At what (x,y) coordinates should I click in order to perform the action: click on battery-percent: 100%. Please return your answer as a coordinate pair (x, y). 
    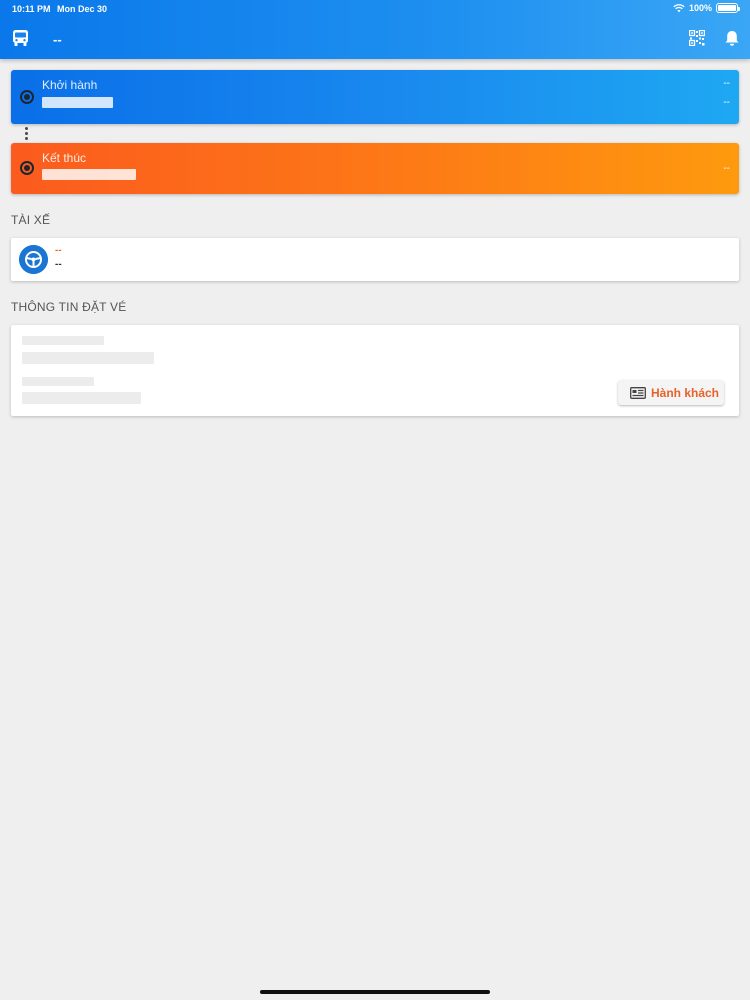
    Looking at the image, I should click on (700, 8).